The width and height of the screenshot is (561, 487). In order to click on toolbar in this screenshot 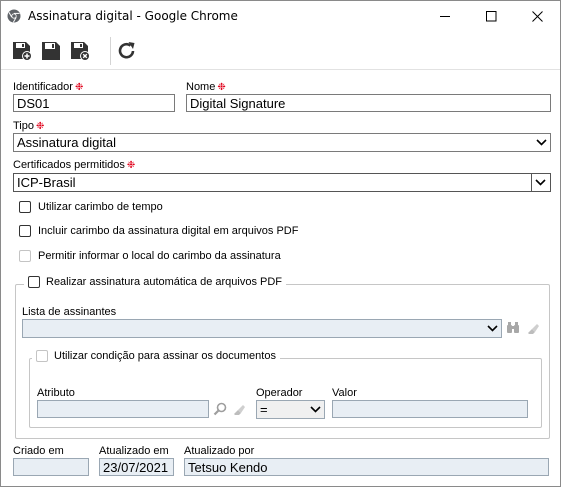, I will do `click(280, 51)`.